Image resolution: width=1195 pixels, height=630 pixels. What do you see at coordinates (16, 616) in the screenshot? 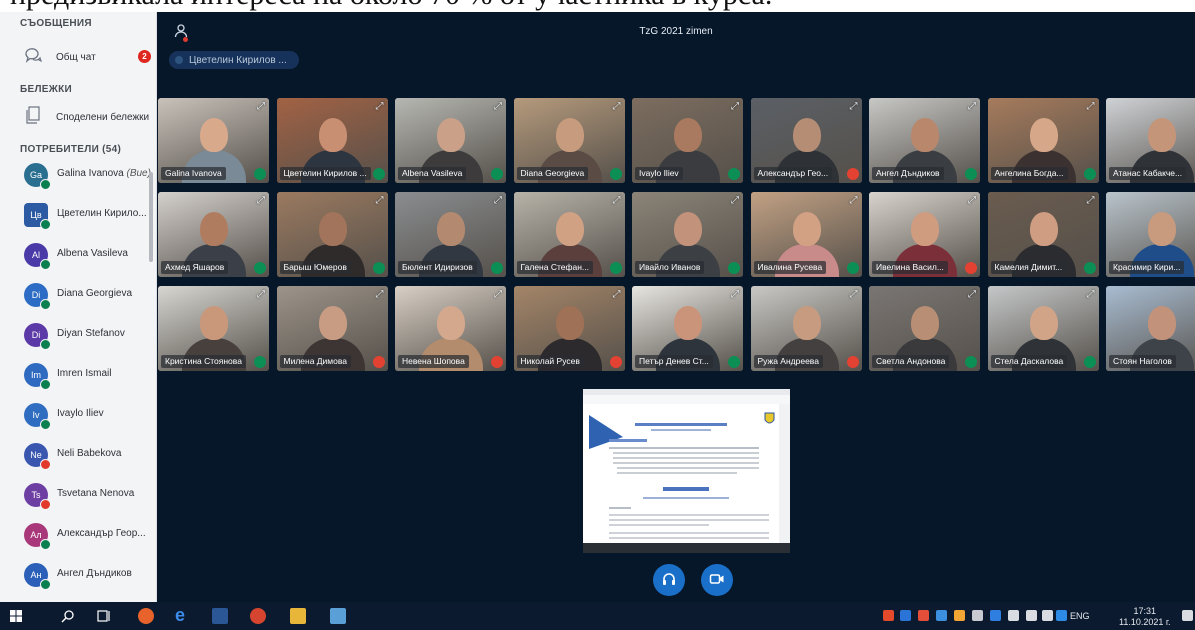
I see `windows-start-icon` at bounding box center [16, 616].